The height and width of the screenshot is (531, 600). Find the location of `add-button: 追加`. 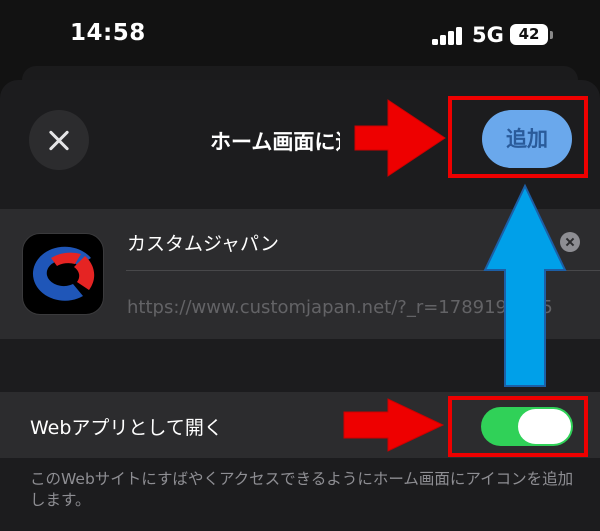

add-button: 追加 is located at coordinates (527, 139).